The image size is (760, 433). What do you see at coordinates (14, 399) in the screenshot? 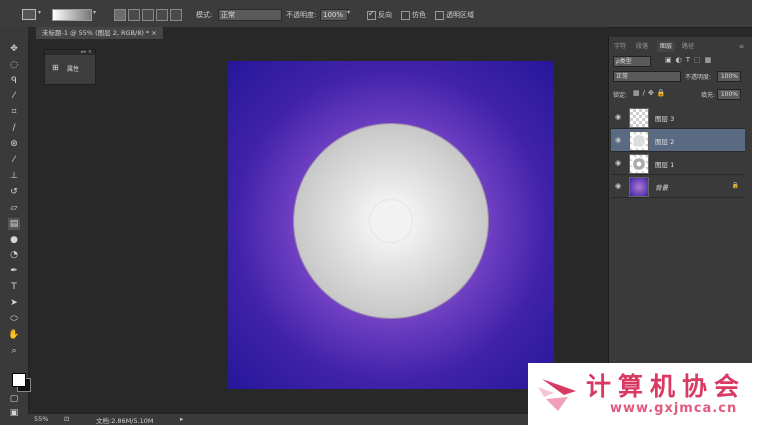
I see `quick-mask-icon: ▢` at bounding box center [14, 399].